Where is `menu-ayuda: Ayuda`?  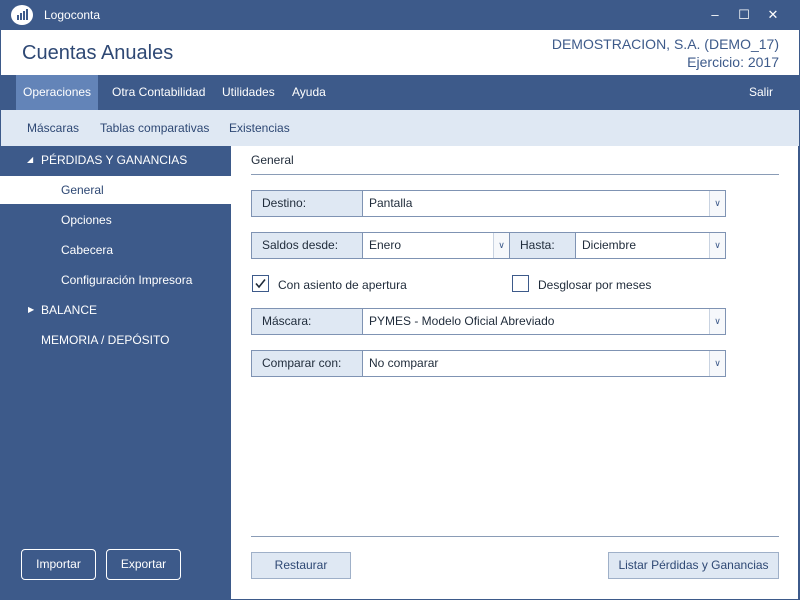
menu-ayuda: Ayuda is located at coordinates (309, 92).